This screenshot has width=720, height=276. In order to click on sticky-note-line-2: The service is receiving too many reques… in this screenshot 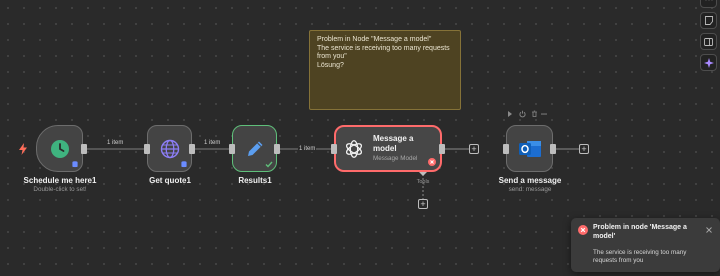, I will do `click(383, 52)`.